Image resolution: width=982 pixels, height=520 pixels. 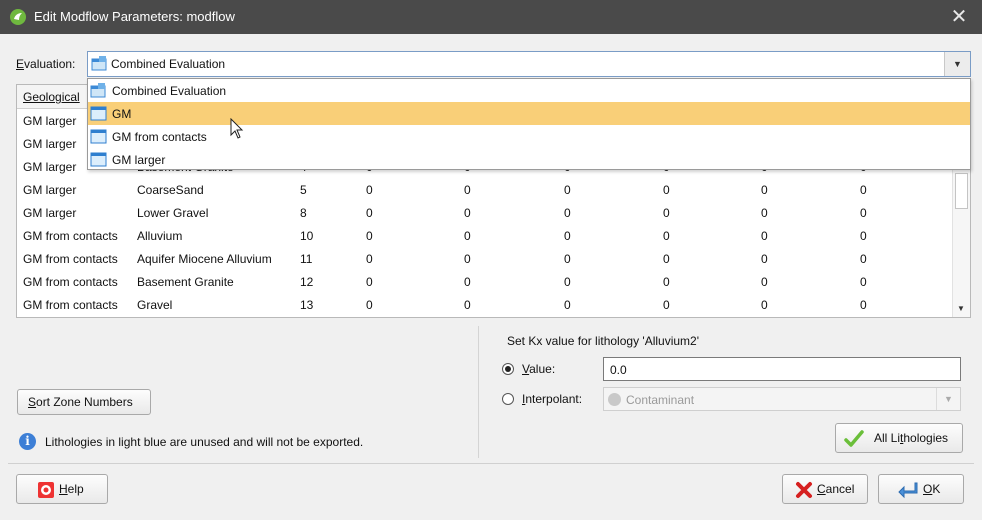 I want to click on window-title: Edit Modflow Parameters: modflow, so click(x=134, y=16).